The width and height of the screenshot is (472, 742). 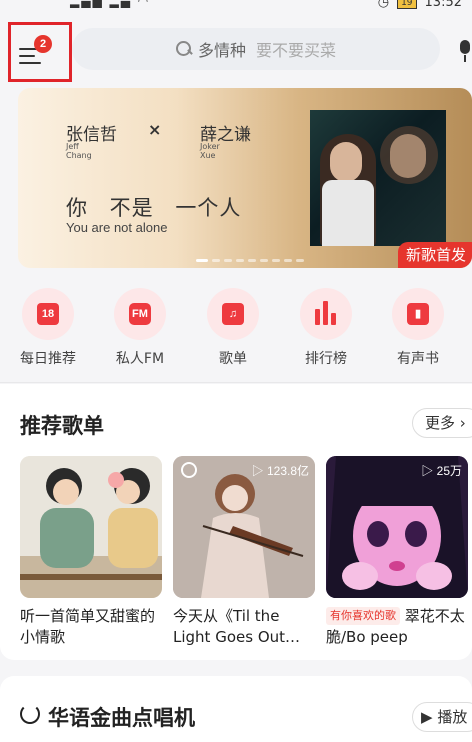 I want to click on couple-illustration, so click(x=91, y=527).